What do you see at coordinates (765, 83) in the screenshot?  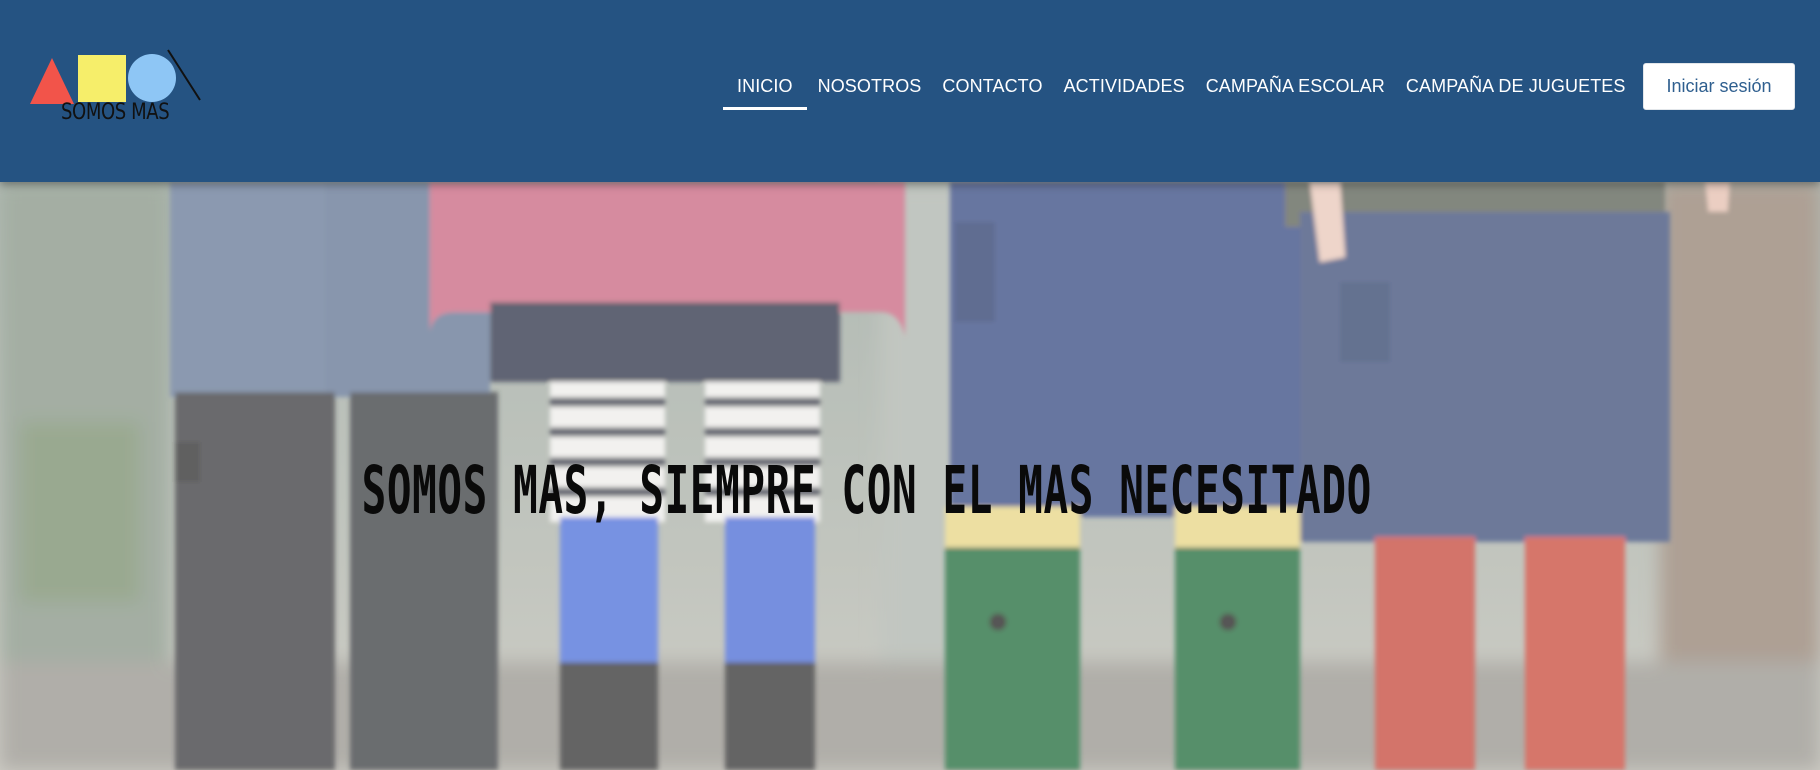 I see `nav-item-inicio: INICIO` at bounding box center [765, 83].